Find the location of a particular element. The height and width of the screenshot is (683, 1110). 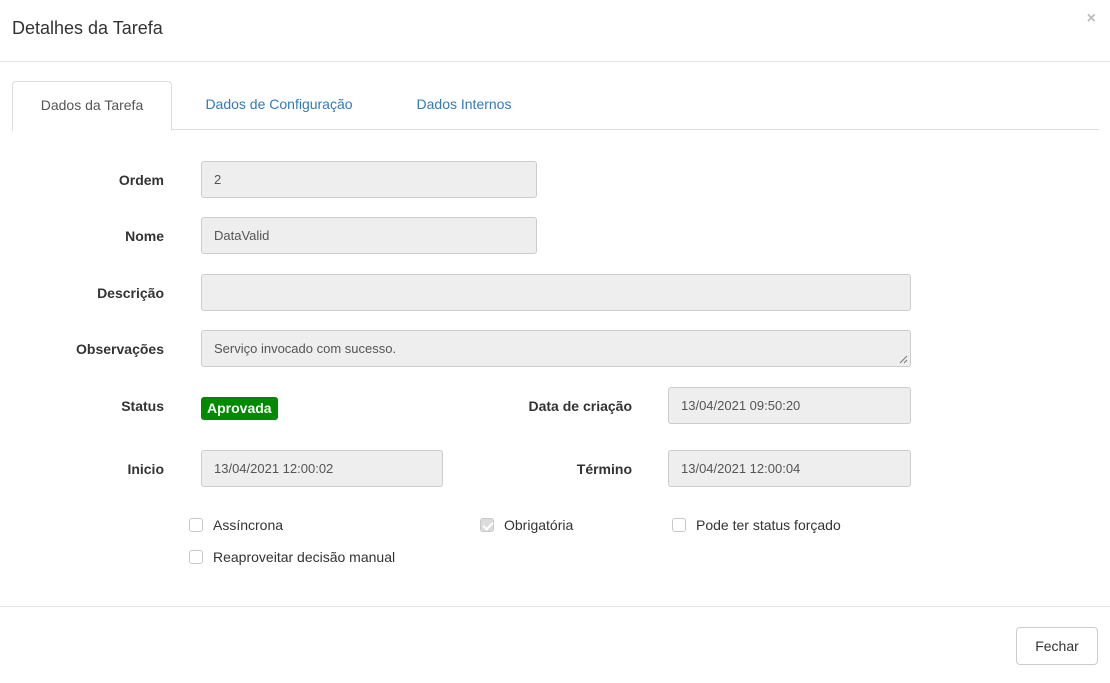

checkbox-label: Obrigatória is located at coordinates (539, 525).